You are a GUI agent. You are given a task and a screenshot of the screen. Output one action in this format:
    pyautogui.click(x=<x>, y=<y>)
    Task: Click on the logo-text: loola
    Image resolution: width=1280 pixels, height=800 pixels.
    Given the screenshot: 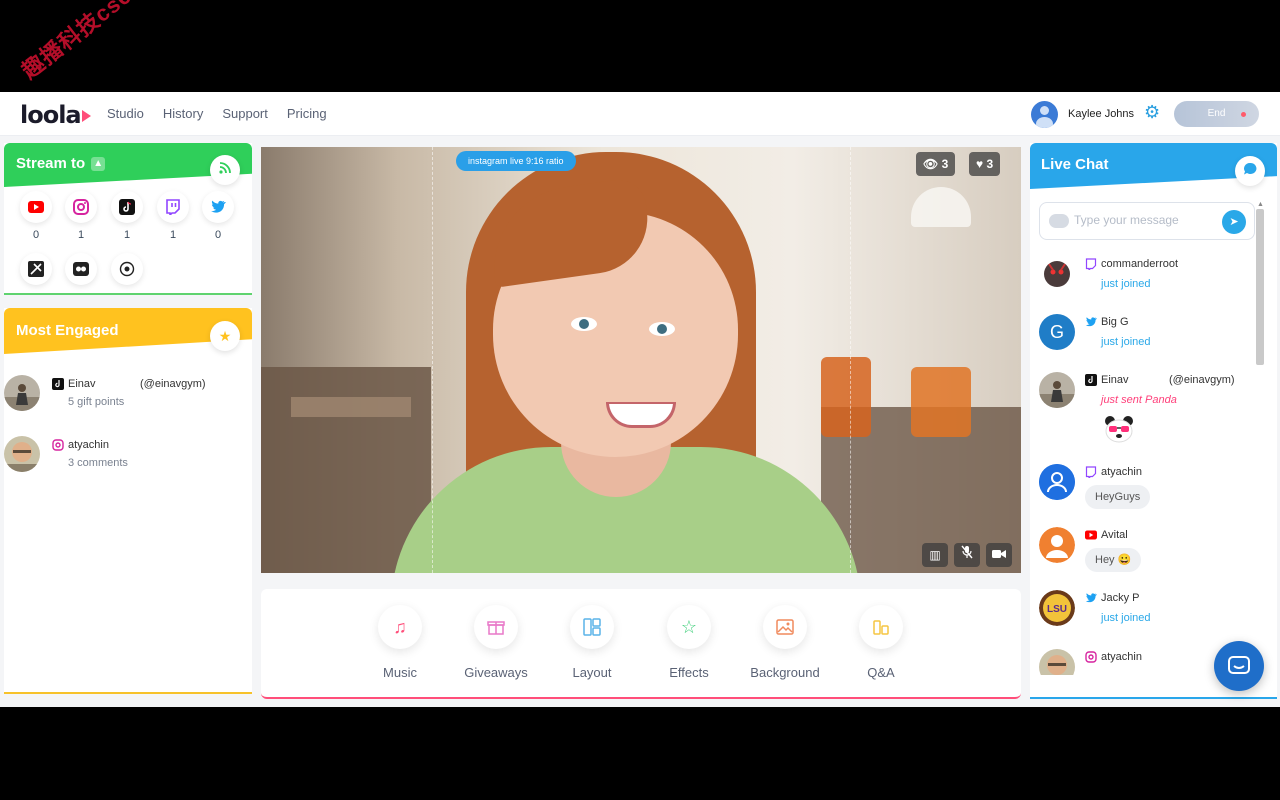 What is the action you would take?
    pyautogui.click(x=51, y=115)
    